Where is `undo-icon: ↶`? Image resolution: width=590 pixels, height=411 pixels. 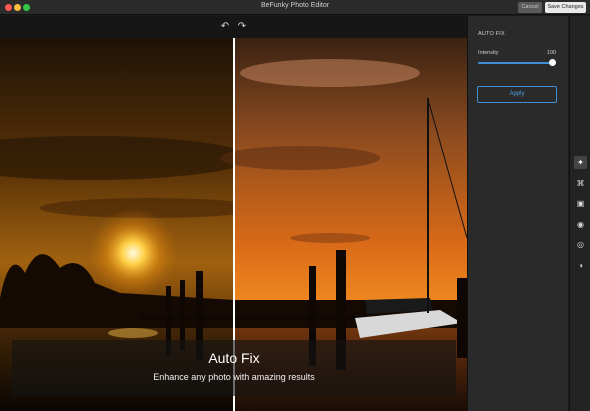 undo-icon: ↶ is located at coordinates (225, 27).